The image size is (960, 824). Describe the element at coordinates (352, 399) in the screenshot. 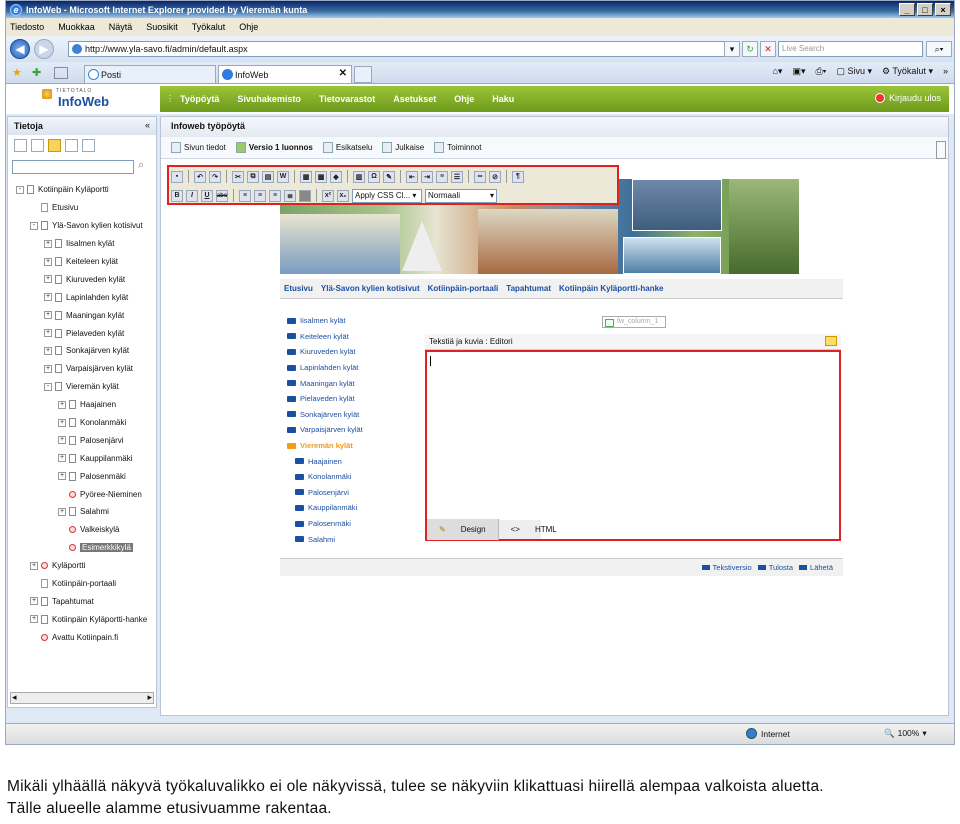

I see `site-menu-item: Pielaveden kylät` at that location.